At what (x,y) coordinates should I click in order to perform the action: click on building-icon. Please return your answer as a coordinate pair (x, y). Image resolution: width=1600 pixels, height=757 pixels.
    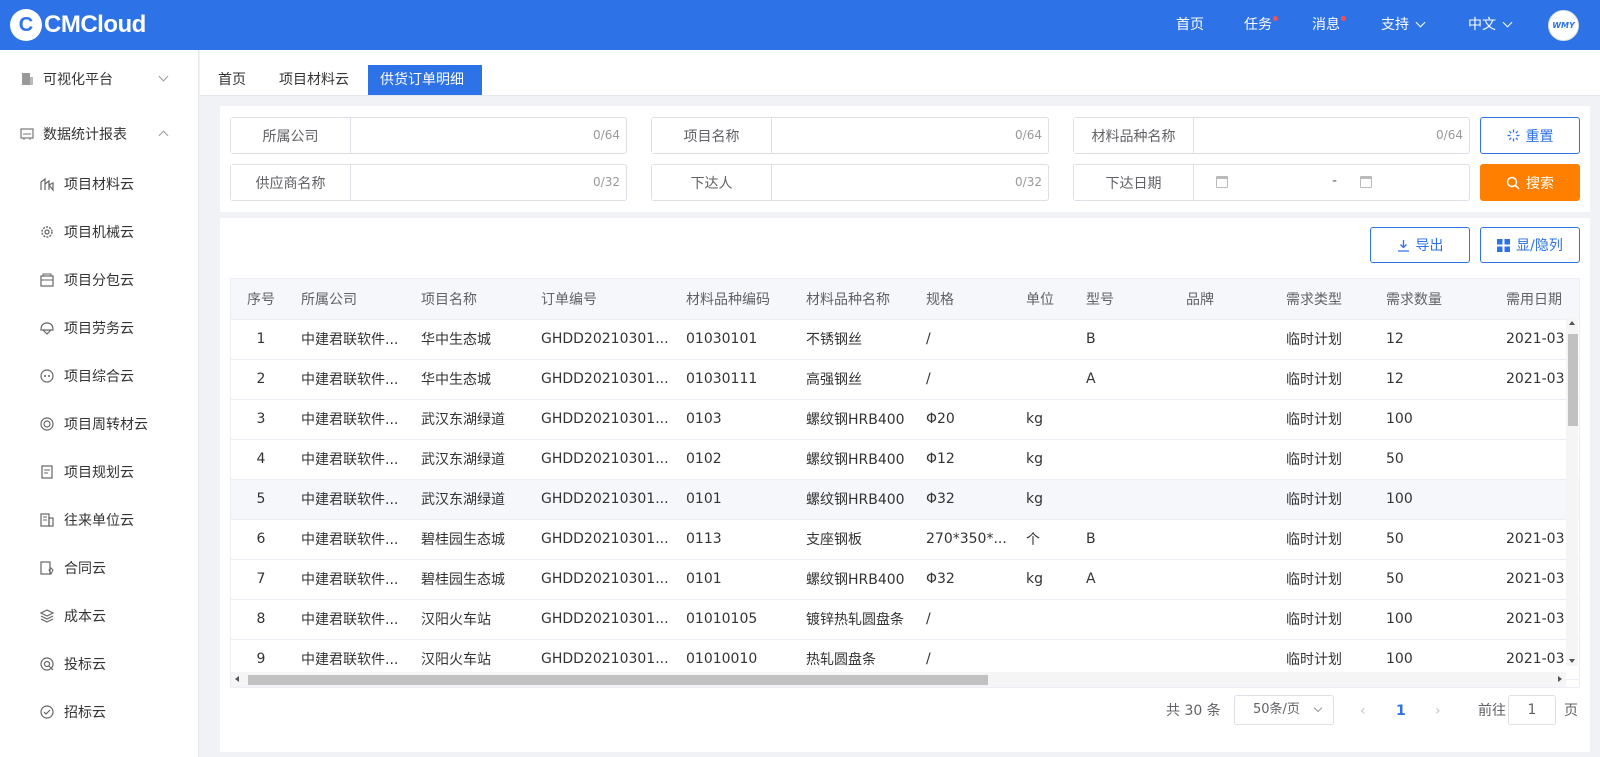
    Looking at the image, I should click on (27, 79).